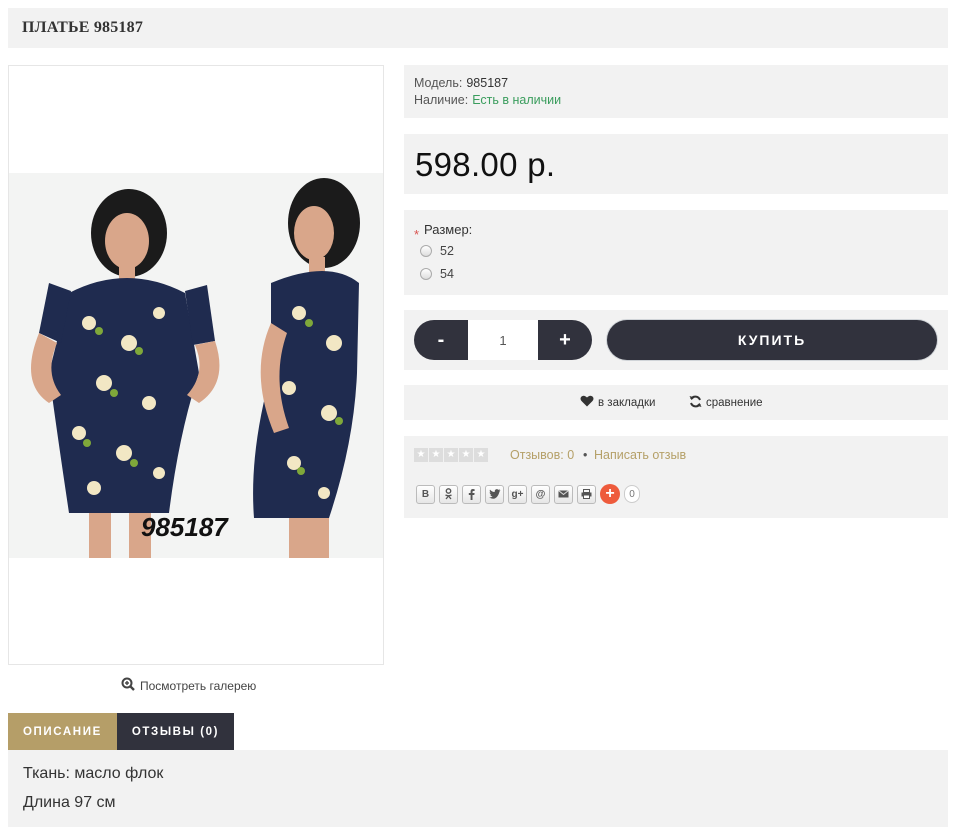 This screenshot has width=957, height=827. I want to click on description-panel: Ткань: масло флок Длина 97 см, so click(478, 788).